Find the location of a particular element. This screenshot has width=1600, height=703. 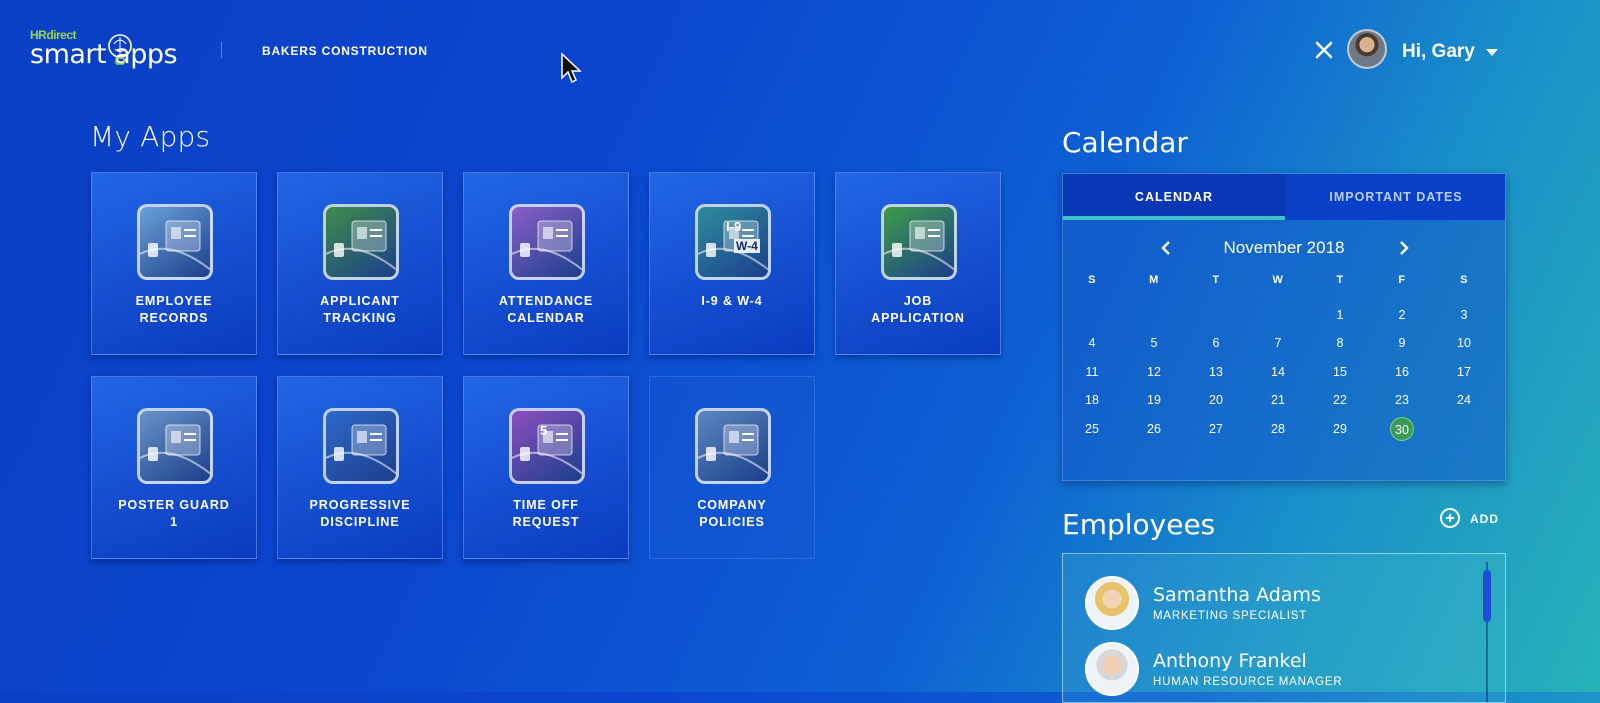

tax-forms-icon: I-9 W-4 is located at coordinates (733, 242).